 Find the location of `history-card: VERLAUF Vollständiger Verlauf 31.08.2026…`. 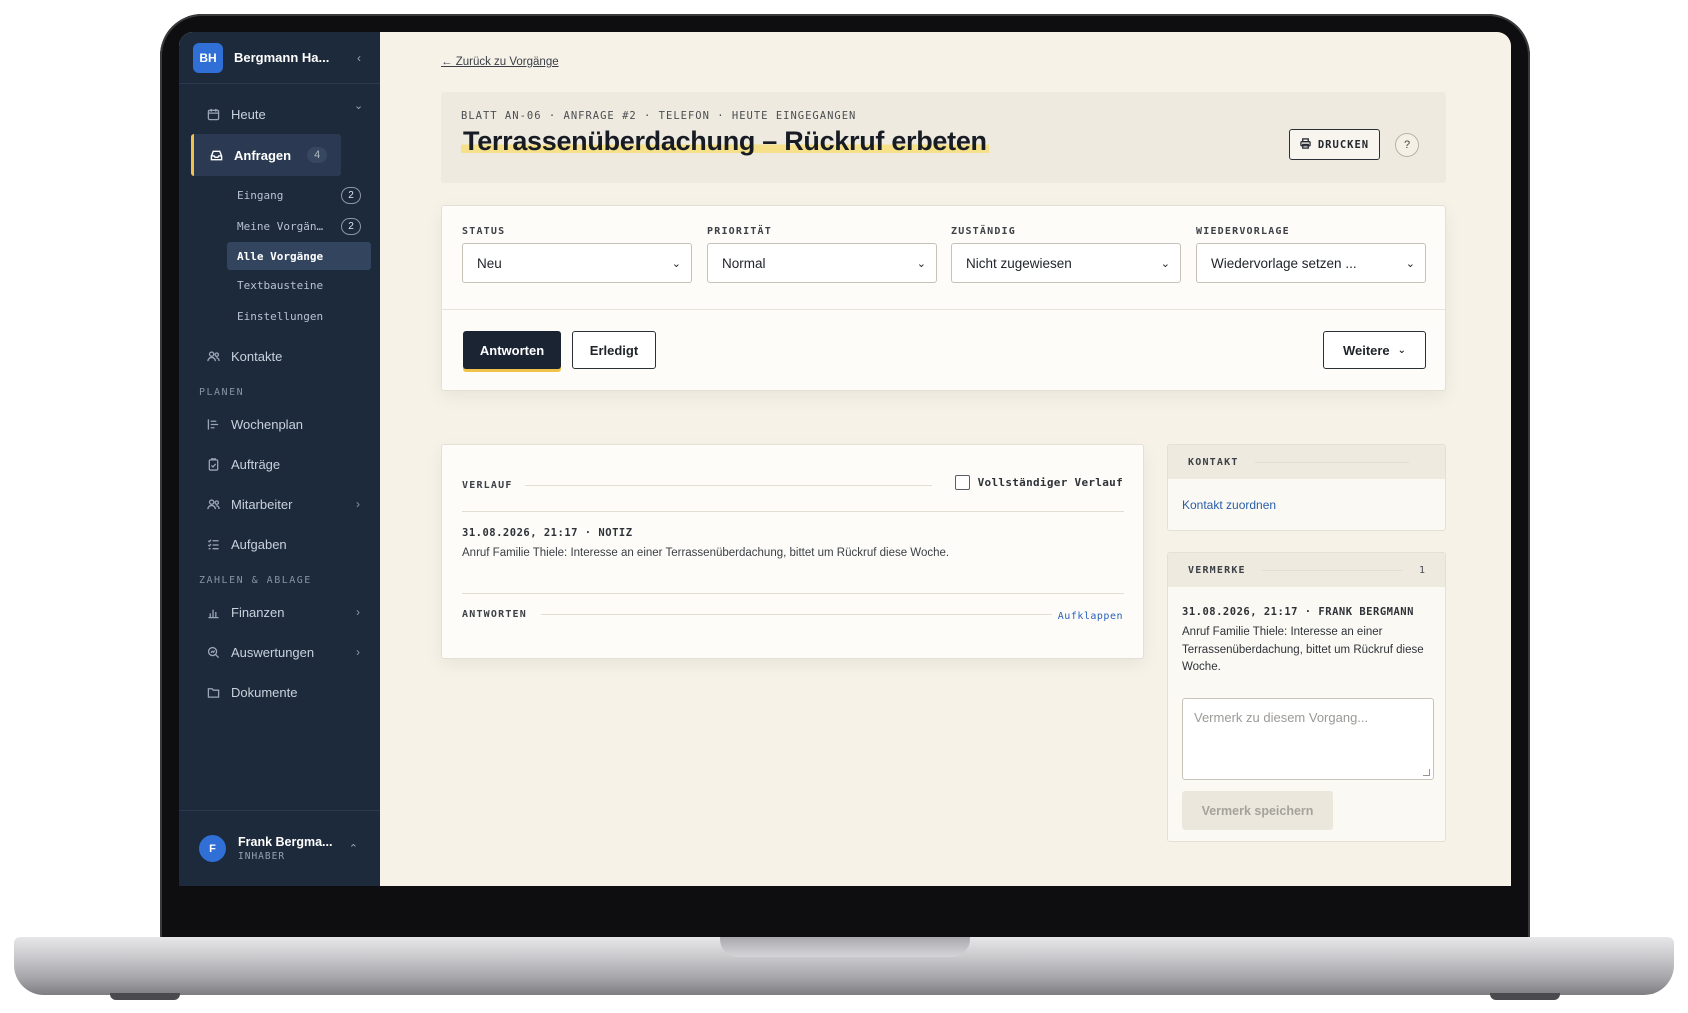

history-card: VERLAUF Vollständiger Verlauf 31.08.2026… is located at coordinates (792, 551).